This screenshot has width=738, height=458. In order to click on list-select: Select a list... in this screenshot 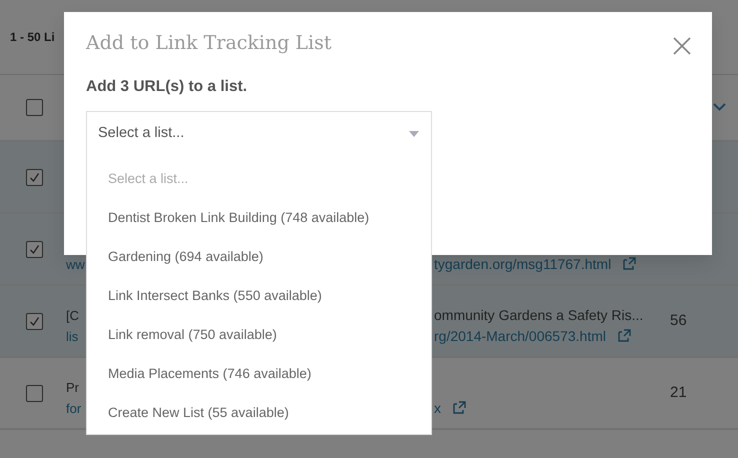, I will do `click(259, 134)`.